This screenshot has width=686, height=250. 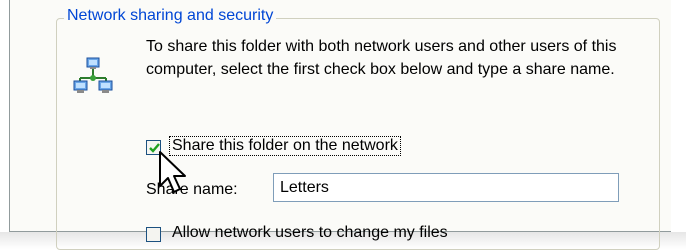 What do you see at coordinates (678, 116) in the screenshot?
I see `dialog-right-edge` at bounding box center [678, 116].